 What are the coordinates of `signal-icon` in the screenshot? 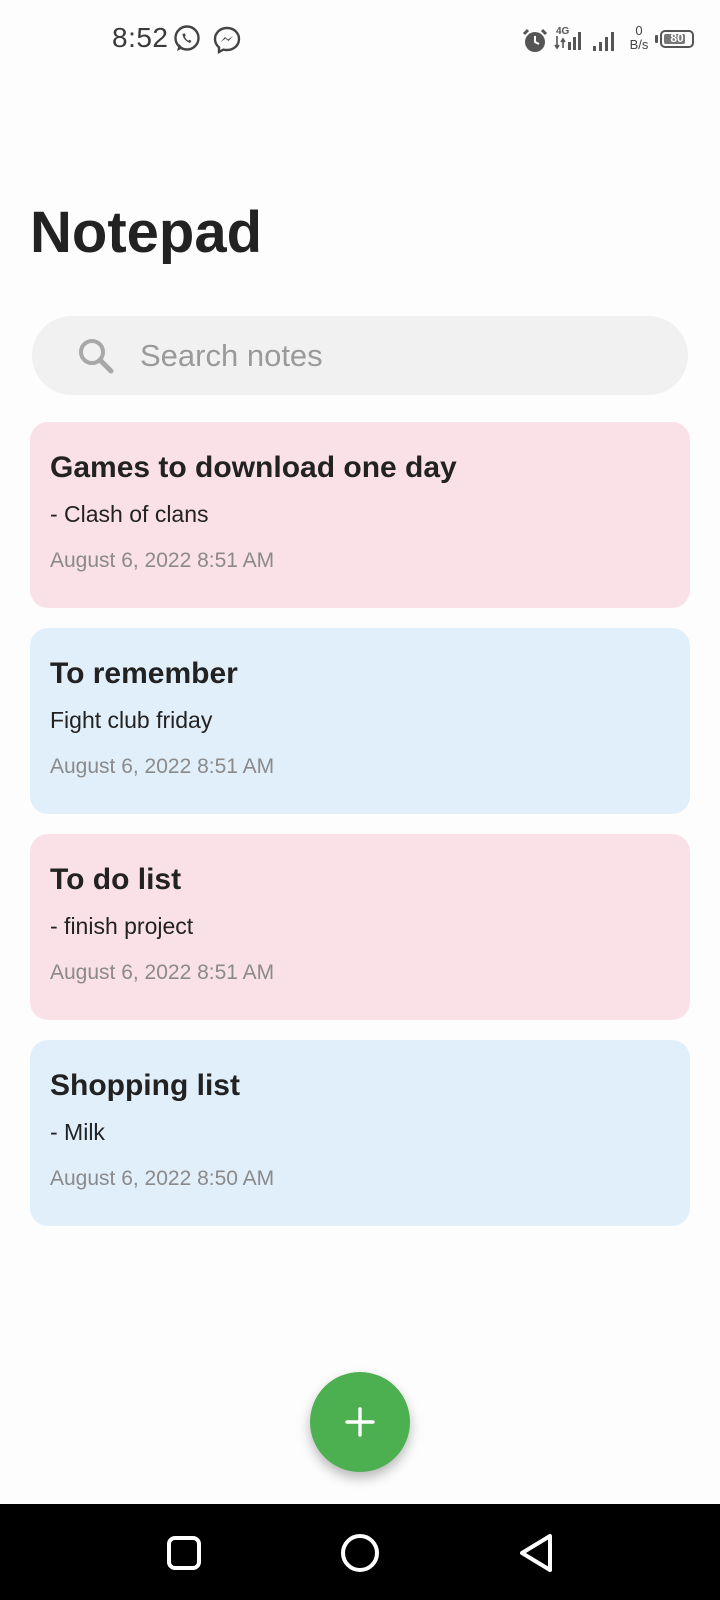 It's located at (605, 43).